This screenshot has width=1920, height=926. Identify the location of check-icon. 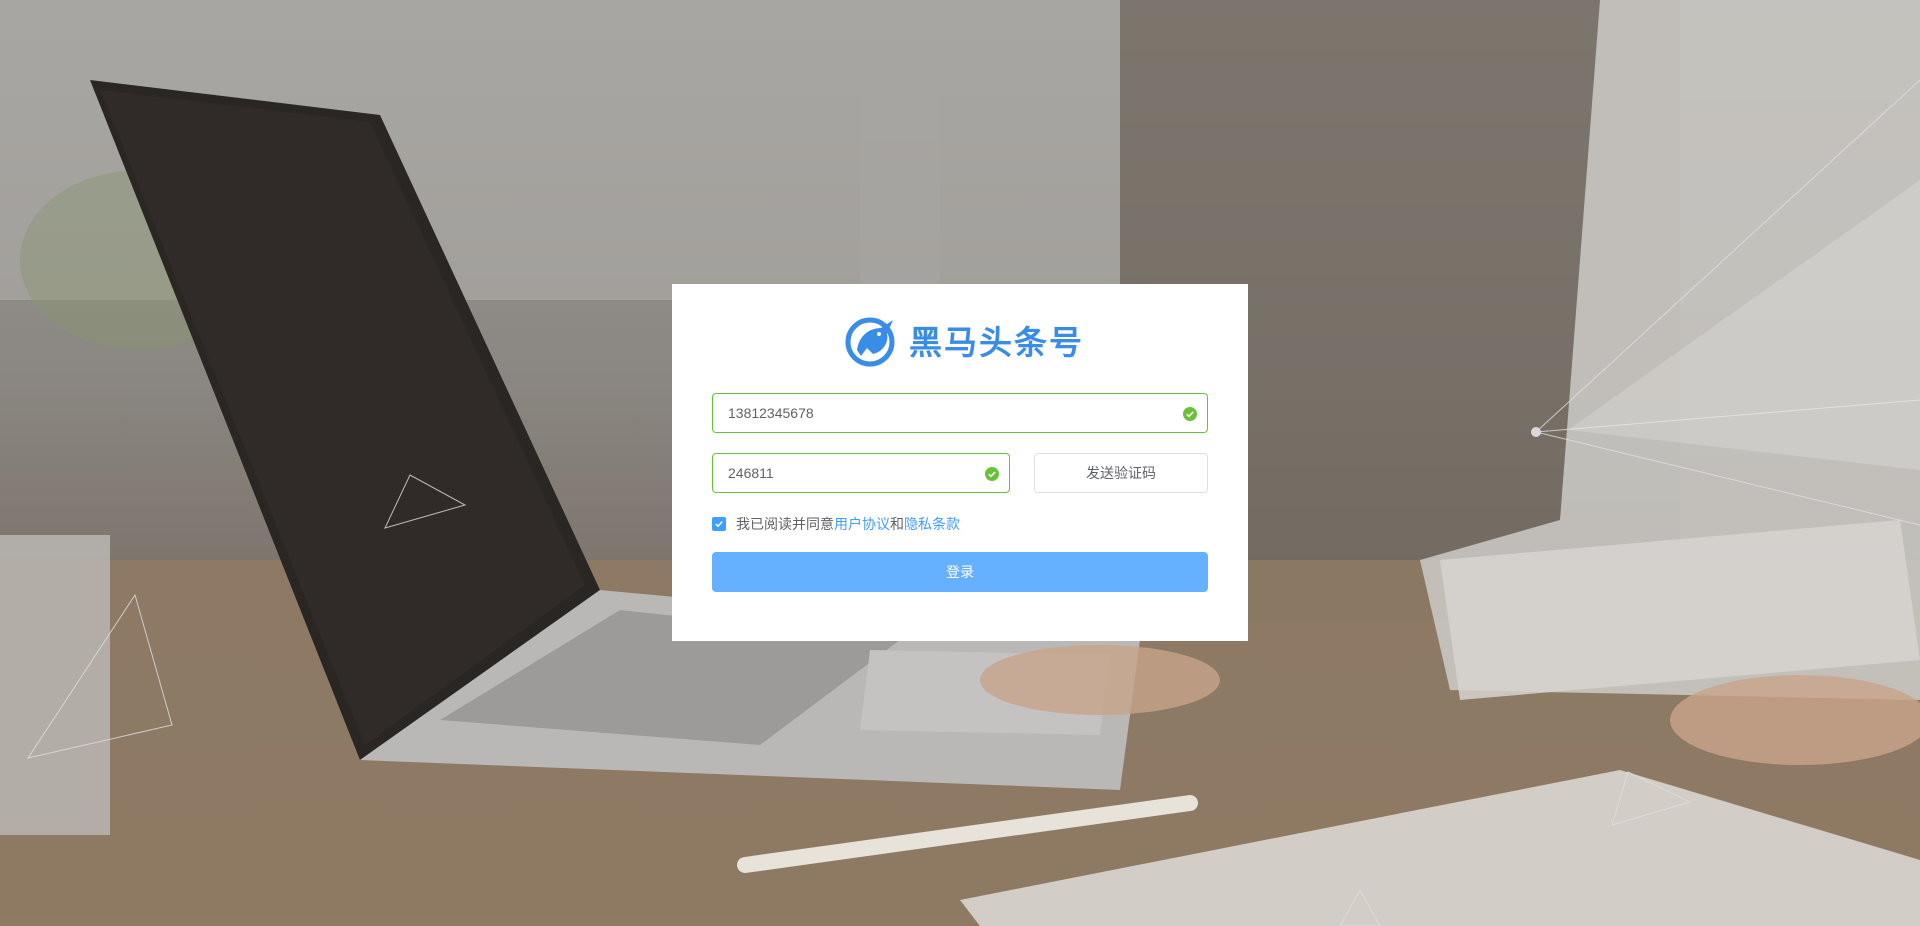
(719, 524).